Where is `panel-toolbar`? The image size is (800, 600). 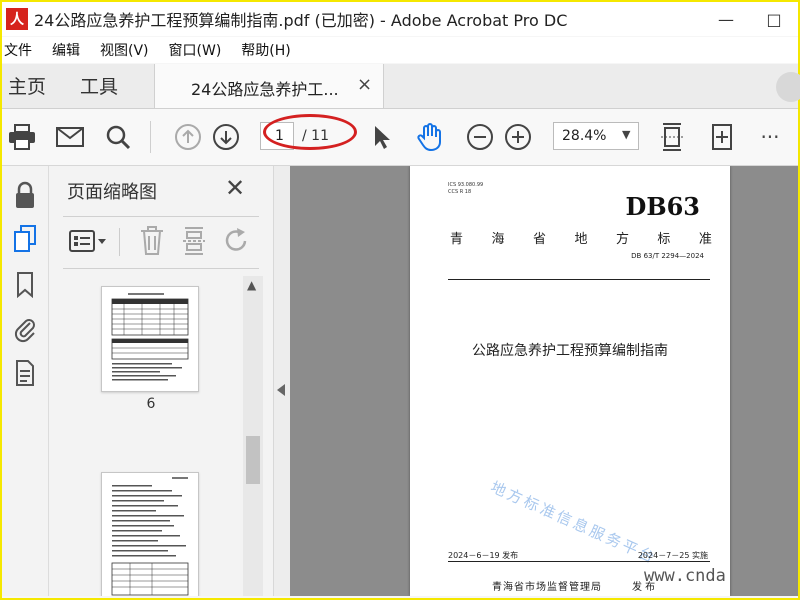 panel-toolbar is located at coordinates (163, 242).